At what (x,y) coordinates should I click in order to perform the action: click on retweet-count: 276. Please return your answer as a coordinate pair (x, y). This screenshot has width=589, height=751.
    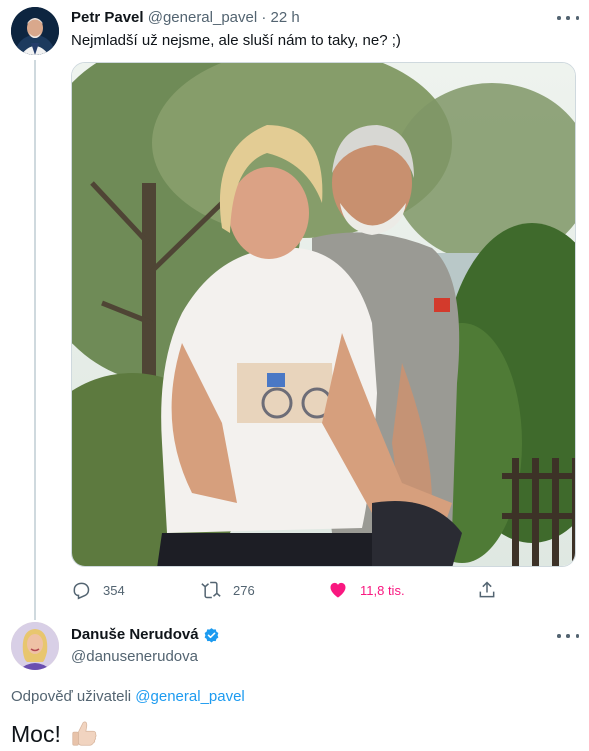
    Looking at the image, I should click on (244, 590).